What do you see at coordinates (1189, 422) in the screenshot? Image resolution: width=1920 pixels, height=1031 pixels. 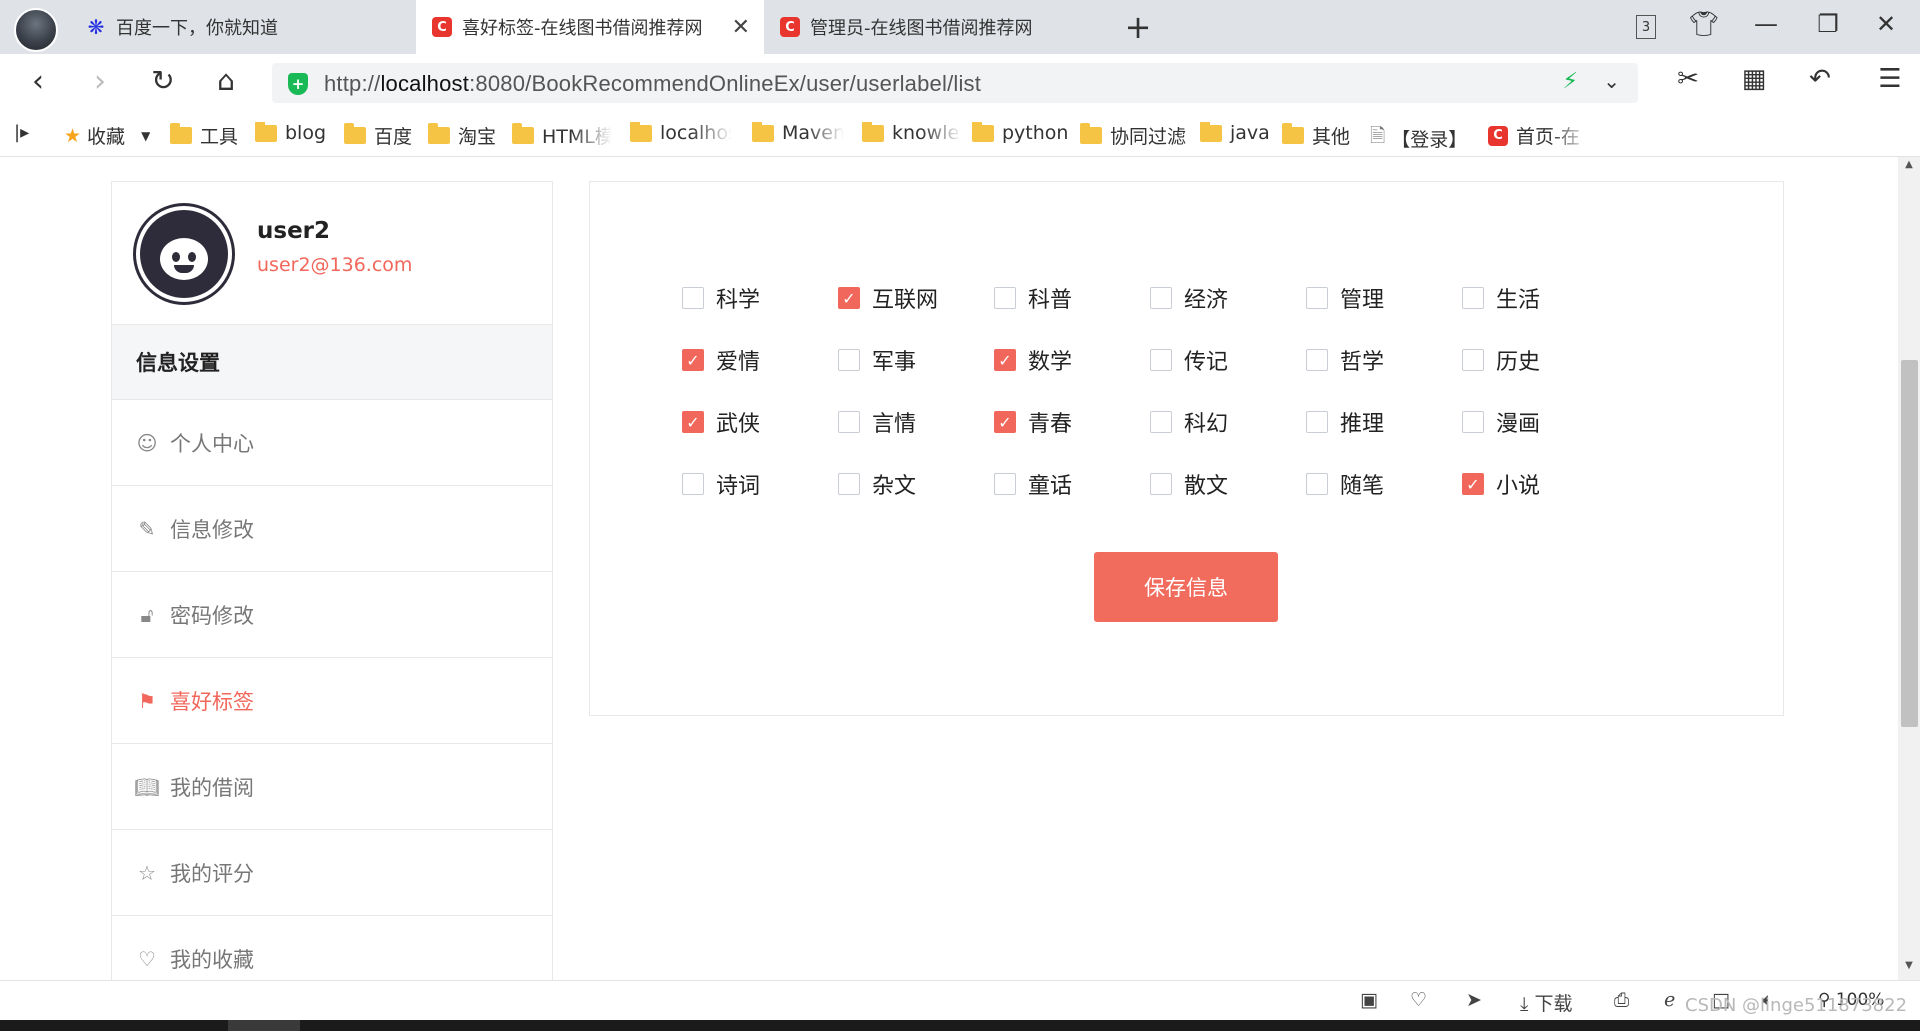 I see `label-checkbox: 科幻` at bounding box center [1189, 422].